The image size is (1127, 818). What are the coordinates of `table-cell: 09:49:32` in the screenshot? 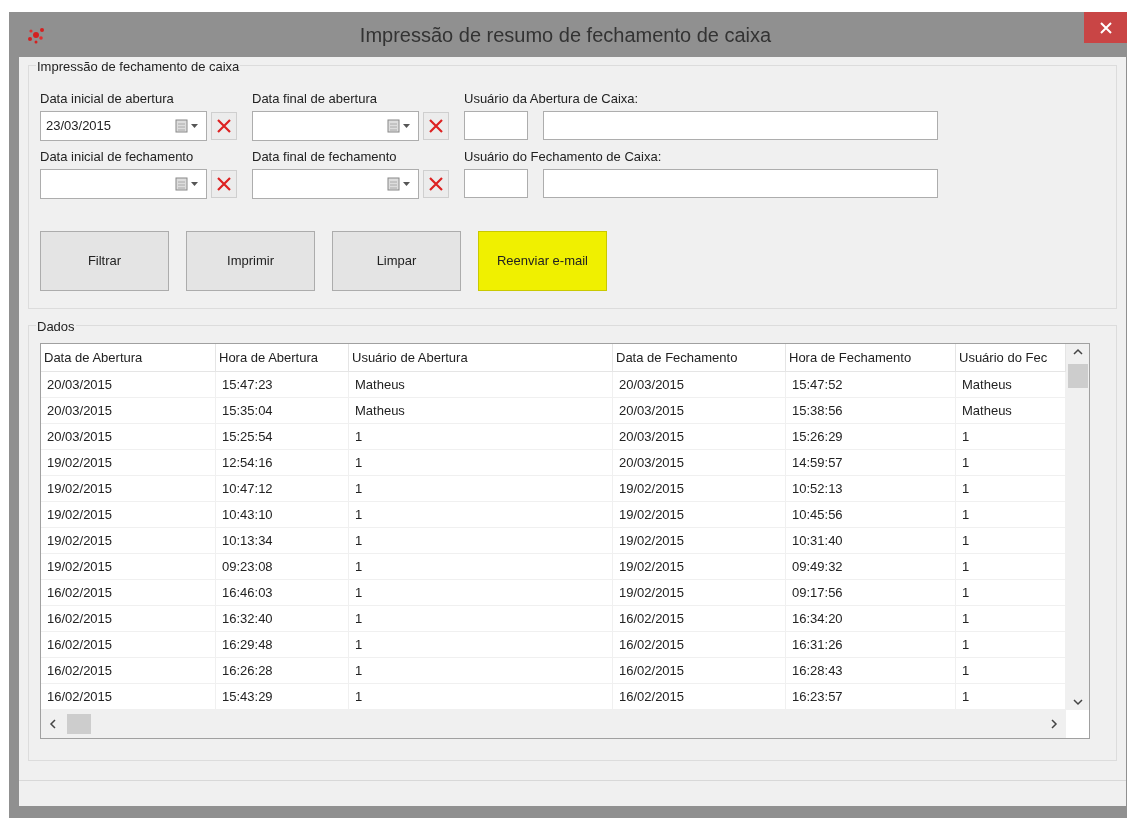 It's located at (871, 566).